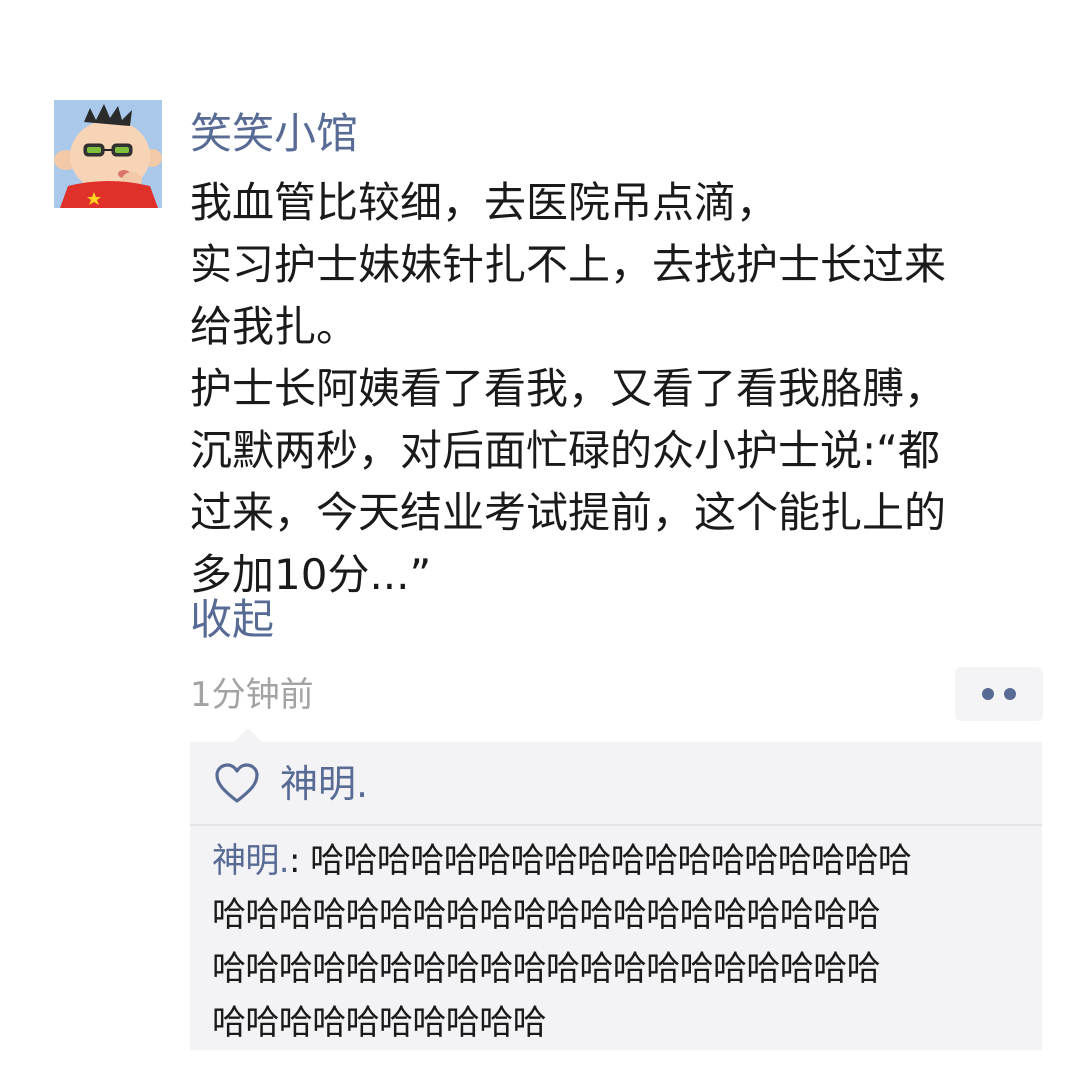  Describe the element at coordinates (379, 1023) in the screenshot. I see `comment-line: 哈哈哈哈哈哈哈哈哈哈` at that location.